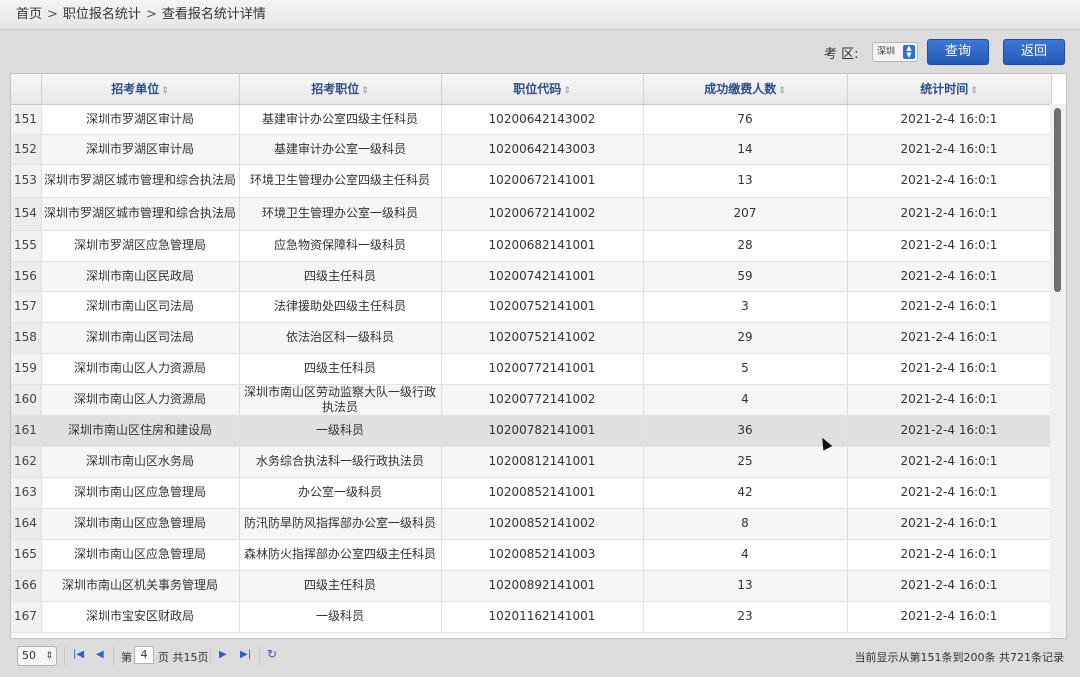 The height and width of the screenshot is (677, 1080). What do you see at coordinates (26, 338) in the screenshot?
I see `cell-rownum: 158` at bounding box center [26, 338].